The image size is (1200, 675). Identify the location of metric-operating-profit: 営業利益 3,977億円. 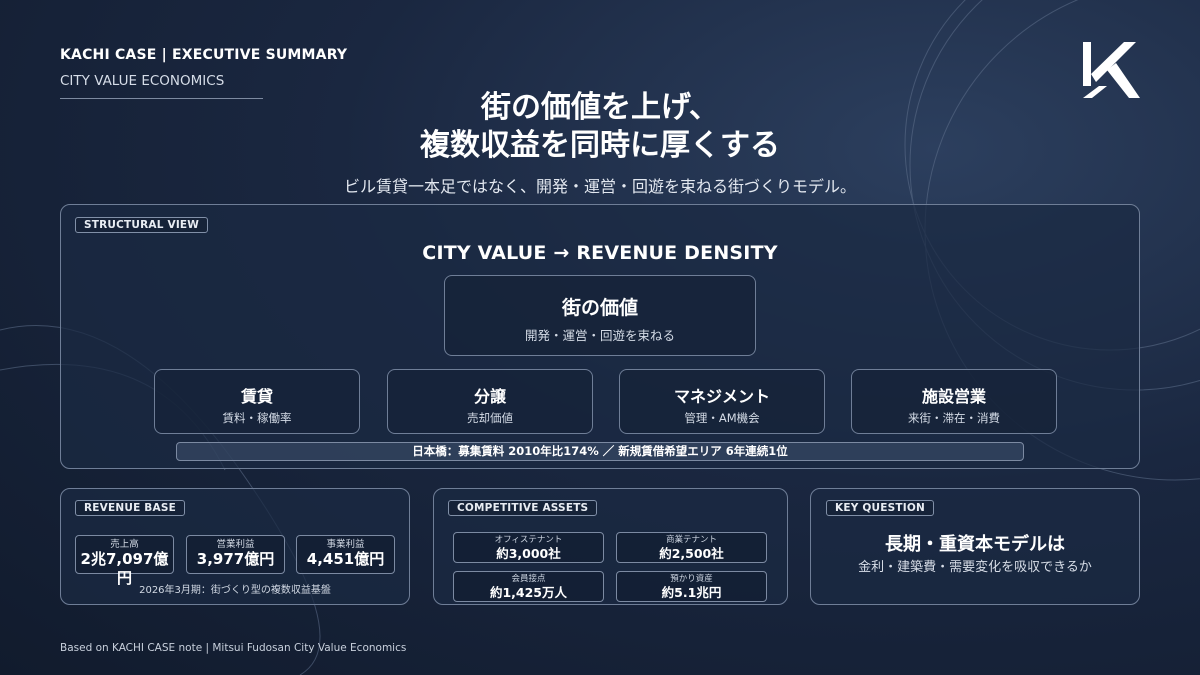
(235, 554).